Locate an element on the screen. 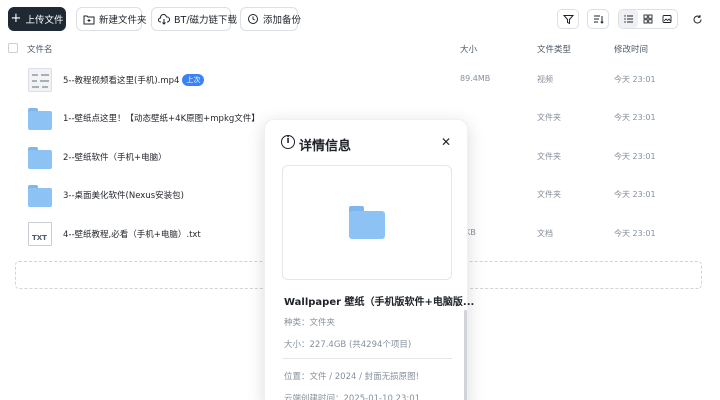 The width and height of the screenshot is (720, 400). thumbnail-view-button is located at coordinates (667, 19).